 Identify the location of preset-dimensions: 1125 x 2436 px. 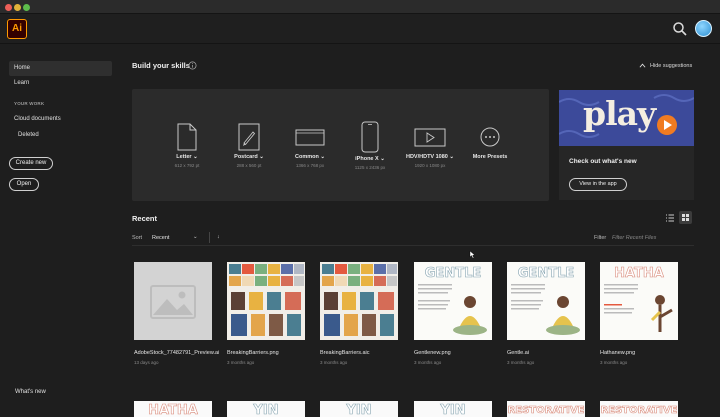
(370, 167).